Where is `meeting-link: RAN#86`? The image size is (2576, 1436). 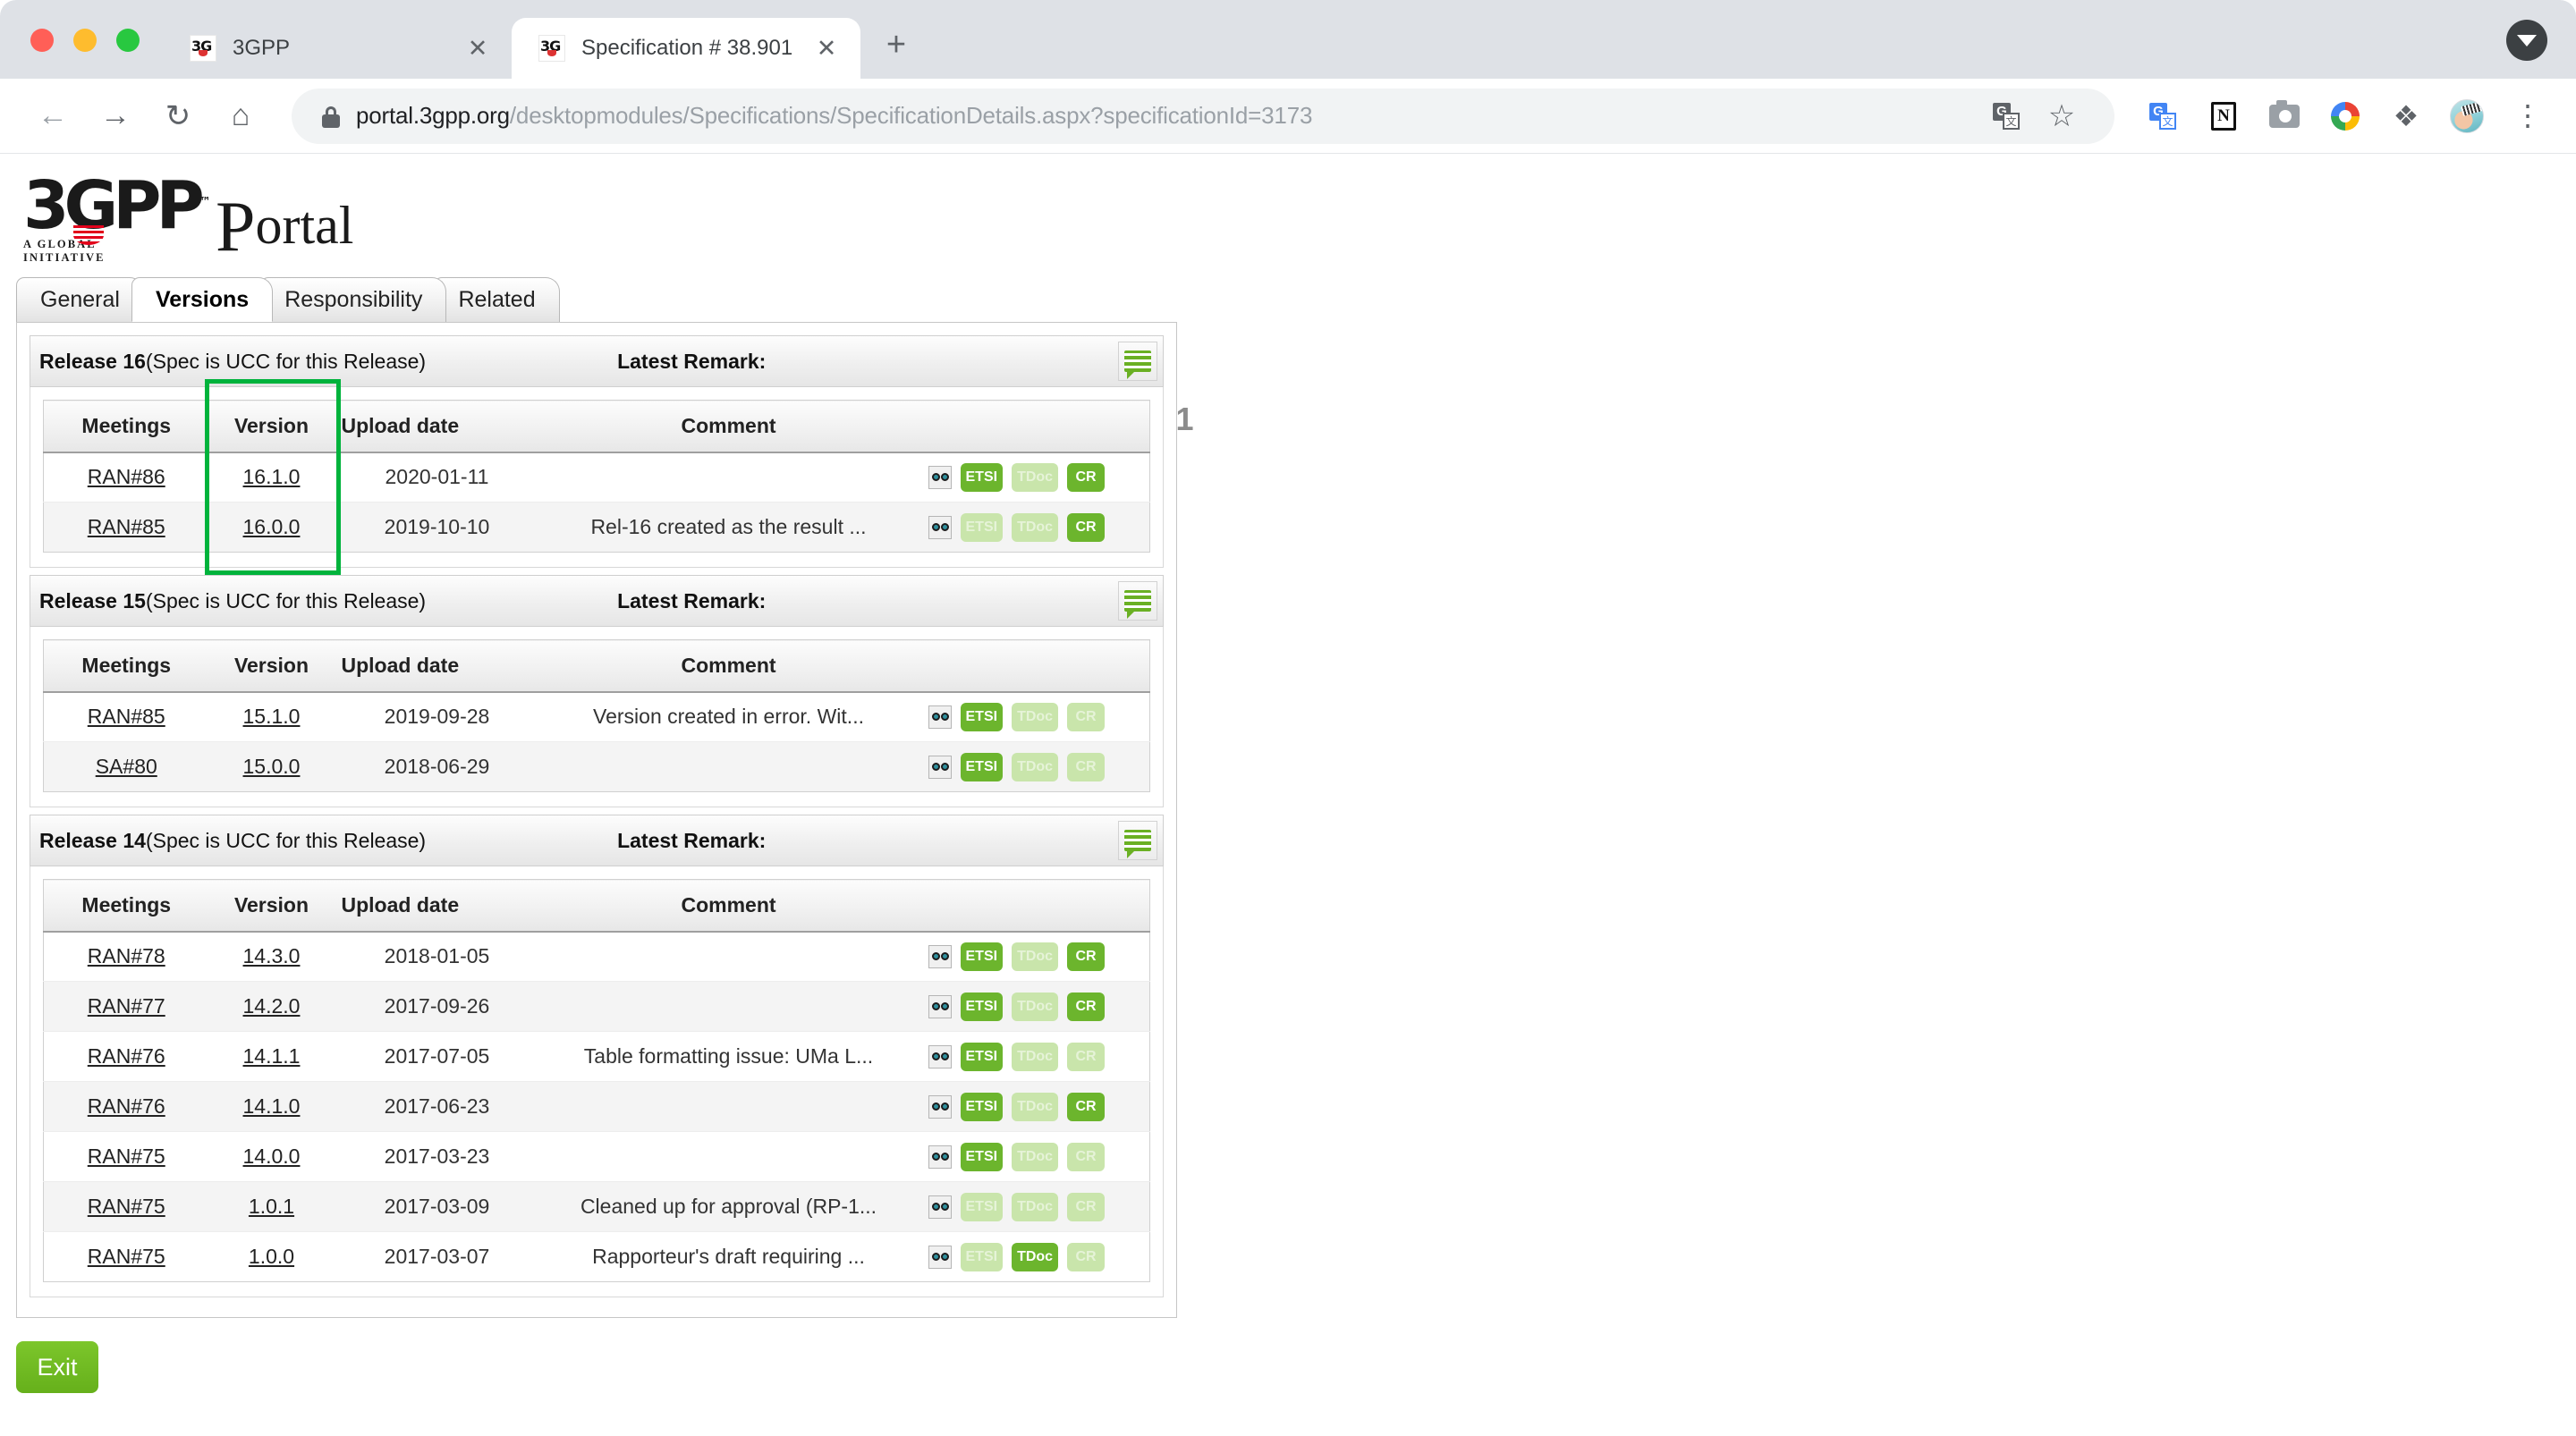
meeting-link: RAN#86 is located at coordinates (126, 477).